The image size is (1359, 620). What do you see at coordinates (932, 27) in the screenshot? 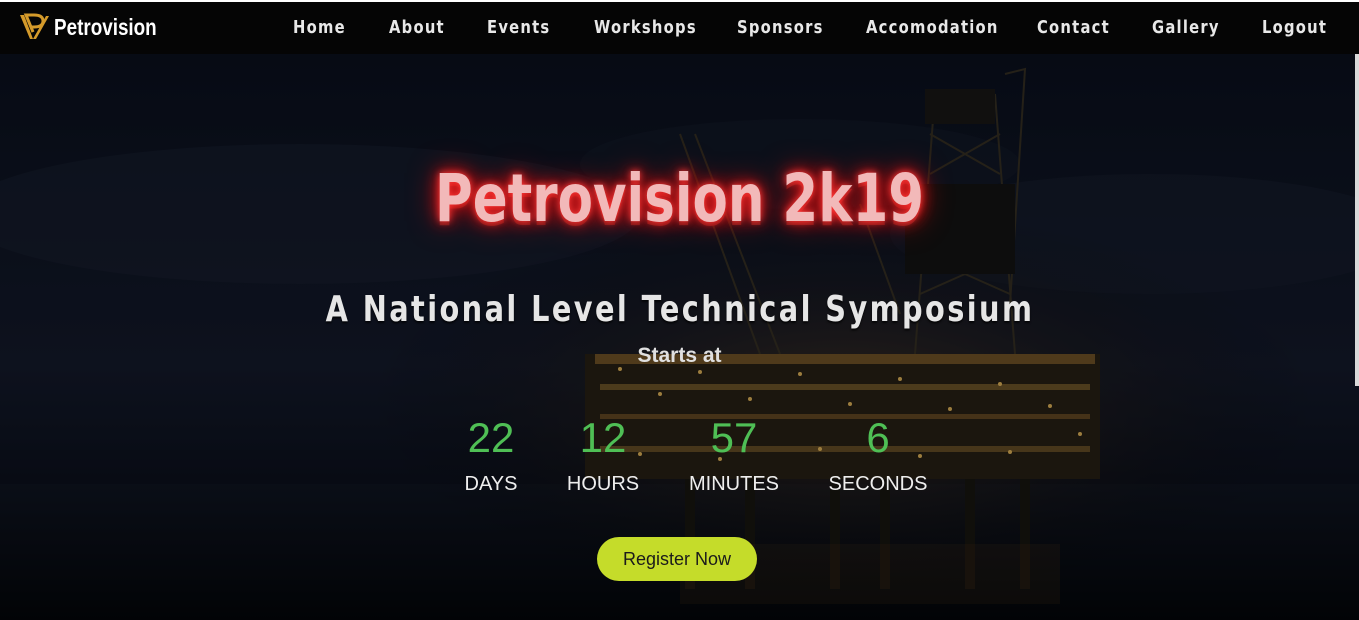
I see `nav-item-accomodation: Accomodation` at bounding box center [932, 27].